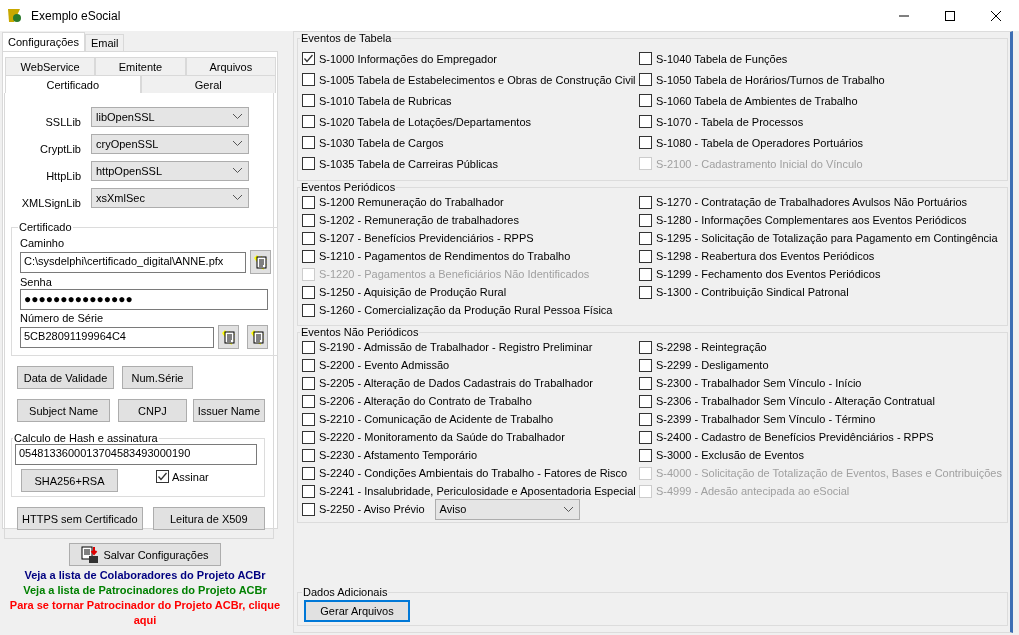  Describe the element at coordinates (230, 66) in the screenshot. I see `tab: Arquivos` at that location.